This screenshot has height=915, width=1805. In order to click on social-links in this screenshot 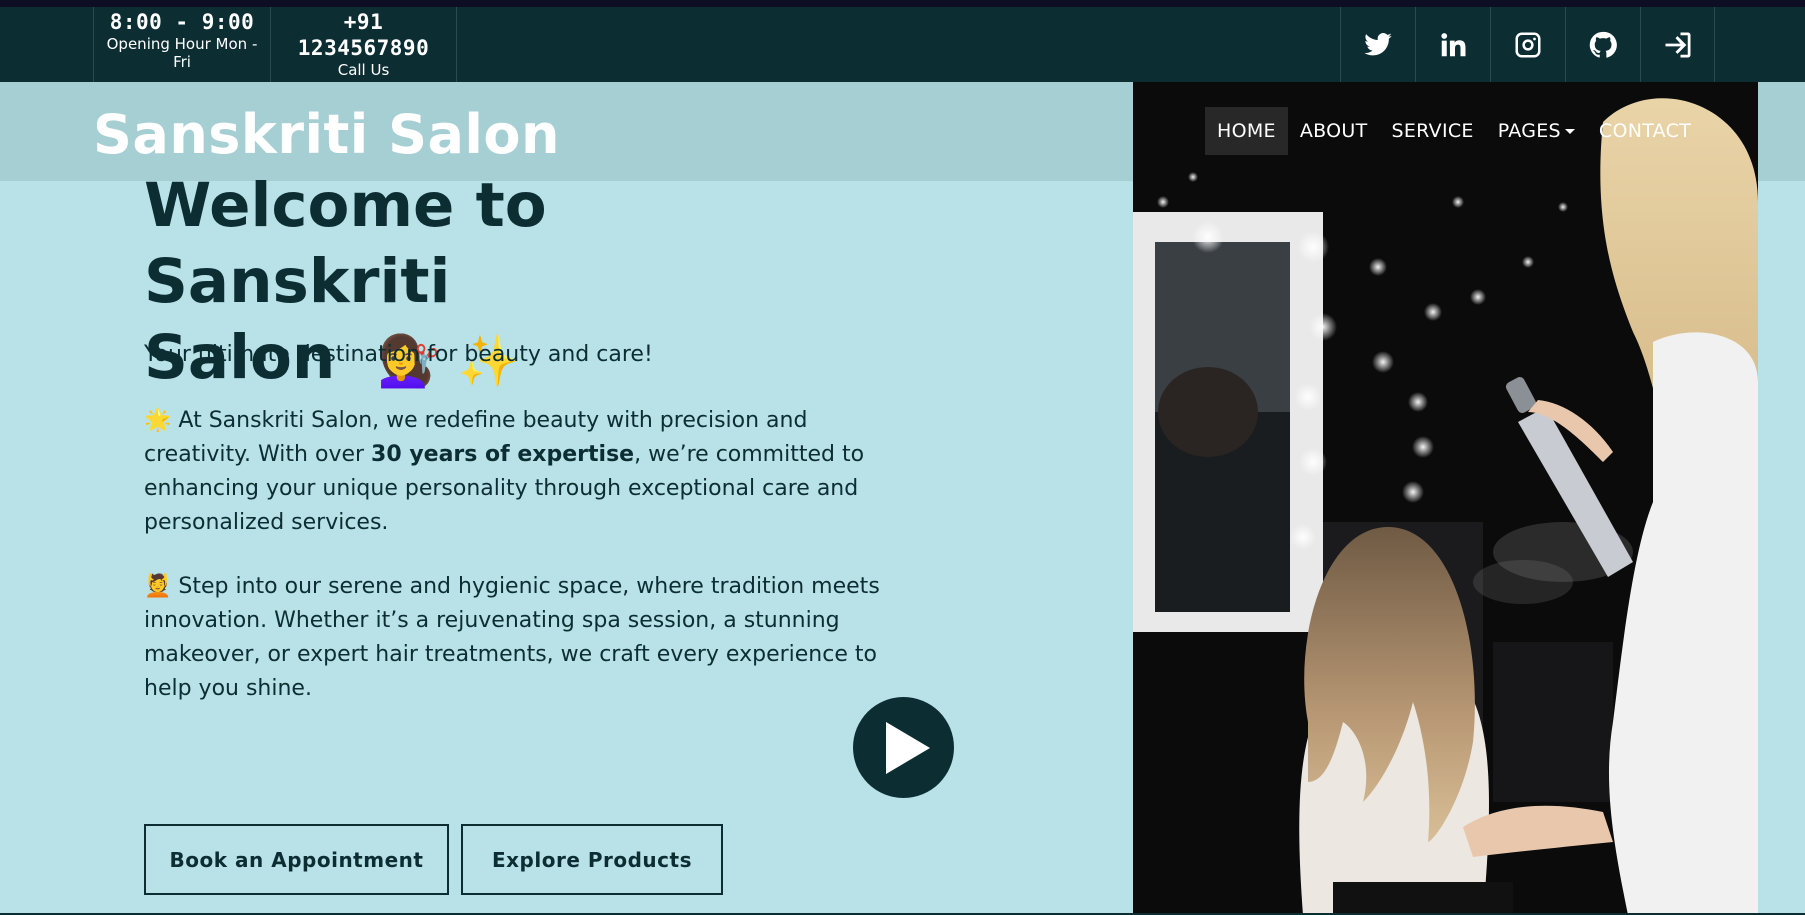, I will do `click(1527, 44)`.